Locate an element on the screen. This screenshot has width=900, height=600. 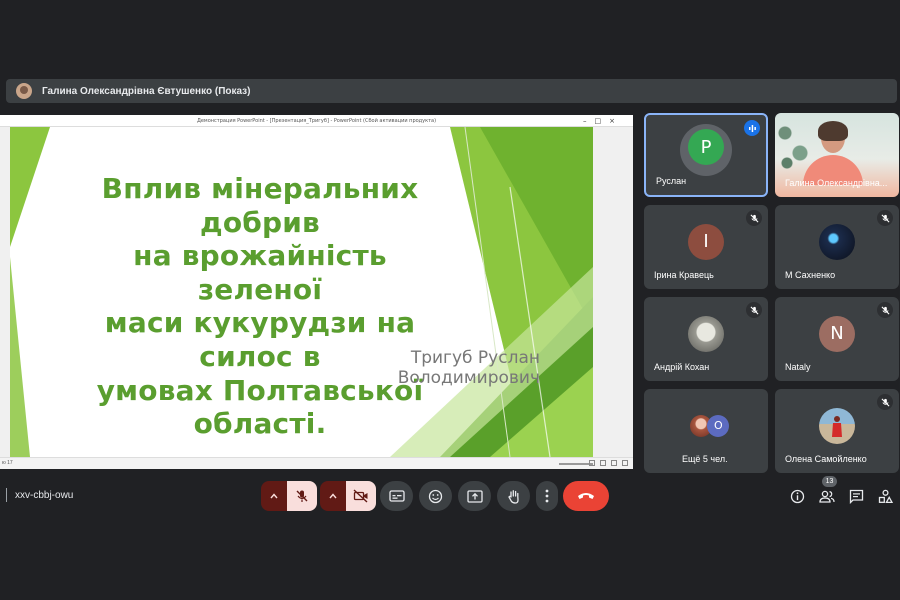
slide-counter: ю 17 is located at coordinates (7, 463).